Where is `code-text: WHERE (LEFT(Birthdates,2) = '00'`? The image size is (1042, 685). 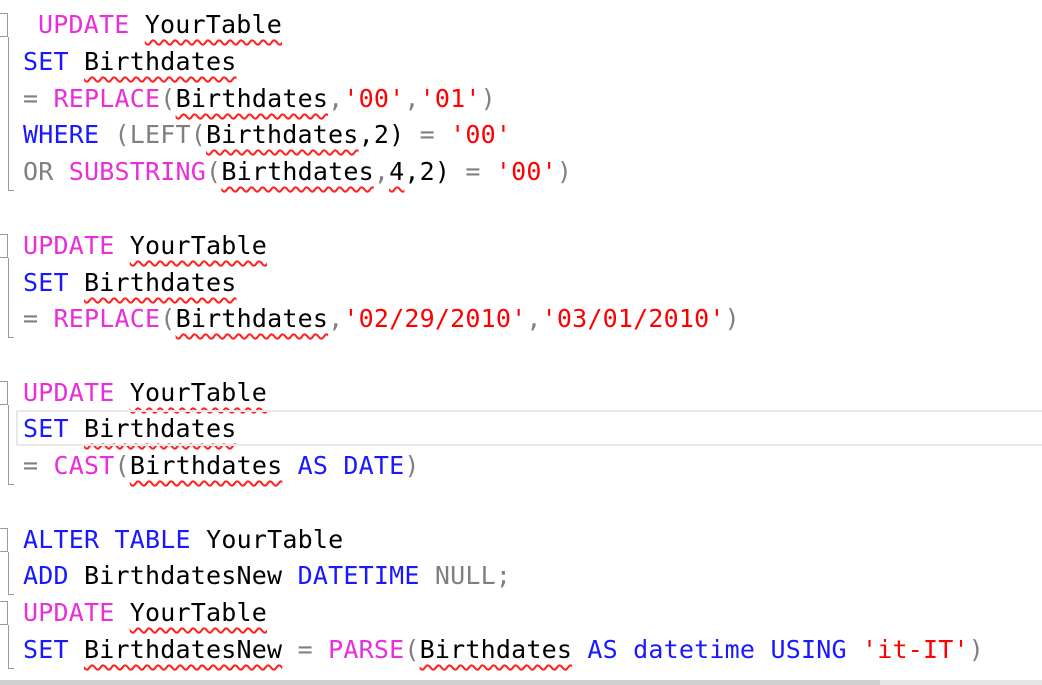
code-text: WHERE (LEFT(Birthdates,2) = '00' is located at coordinates (267, 134).